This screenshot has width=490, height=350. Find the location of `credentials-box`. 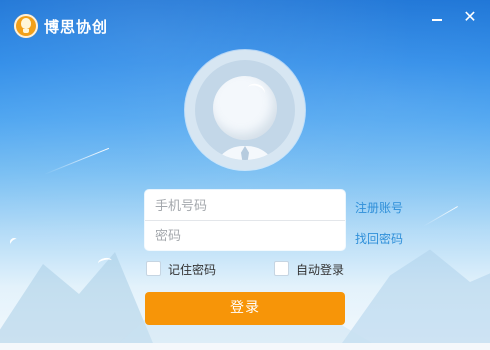

credentials-box is located at coordinates (245, 220).